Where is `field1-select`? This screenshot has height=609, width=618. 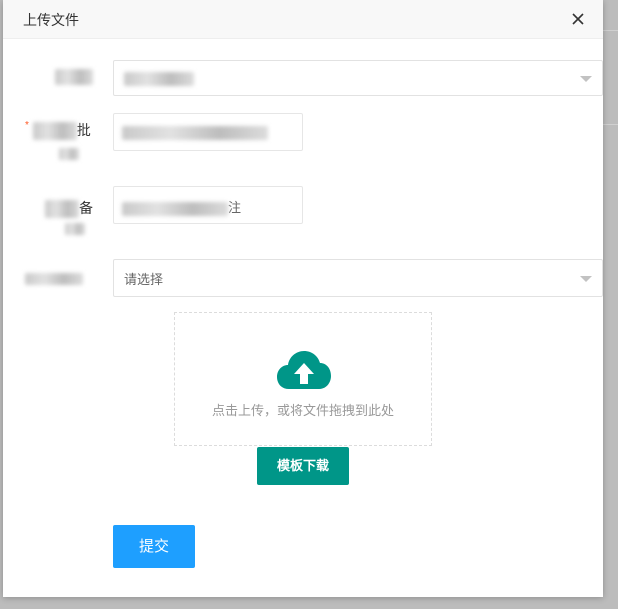 field1-select is located at coordinates (358, 78).